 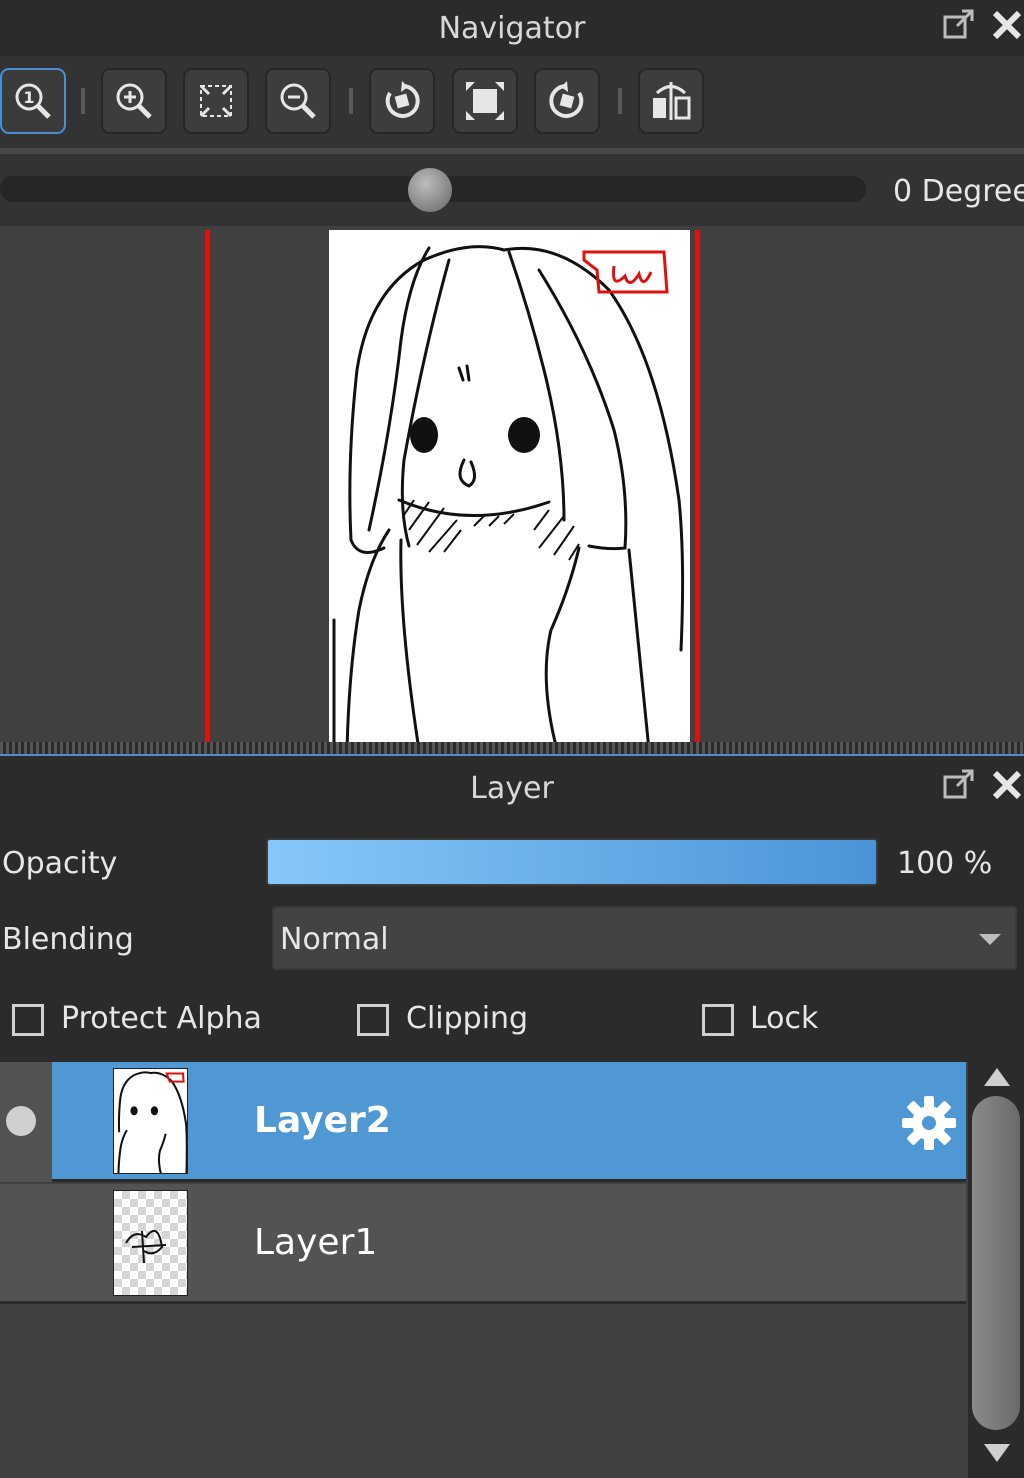 I want to click on fit-to-window-button, so click(x=216, y=101).